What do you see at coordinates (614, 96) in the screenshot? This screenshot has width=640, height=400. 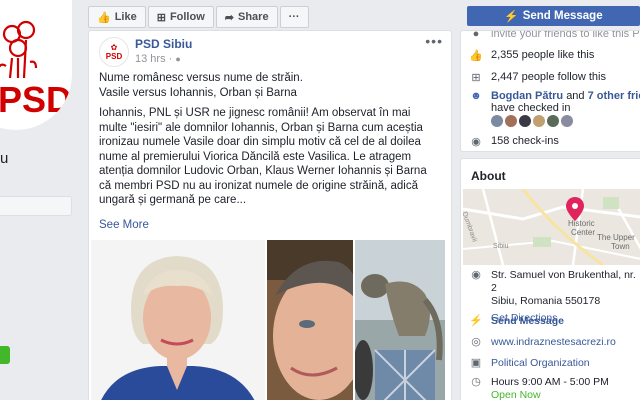 I see `checked-in-others: 7 other friends` at bounding box center [614, 96].